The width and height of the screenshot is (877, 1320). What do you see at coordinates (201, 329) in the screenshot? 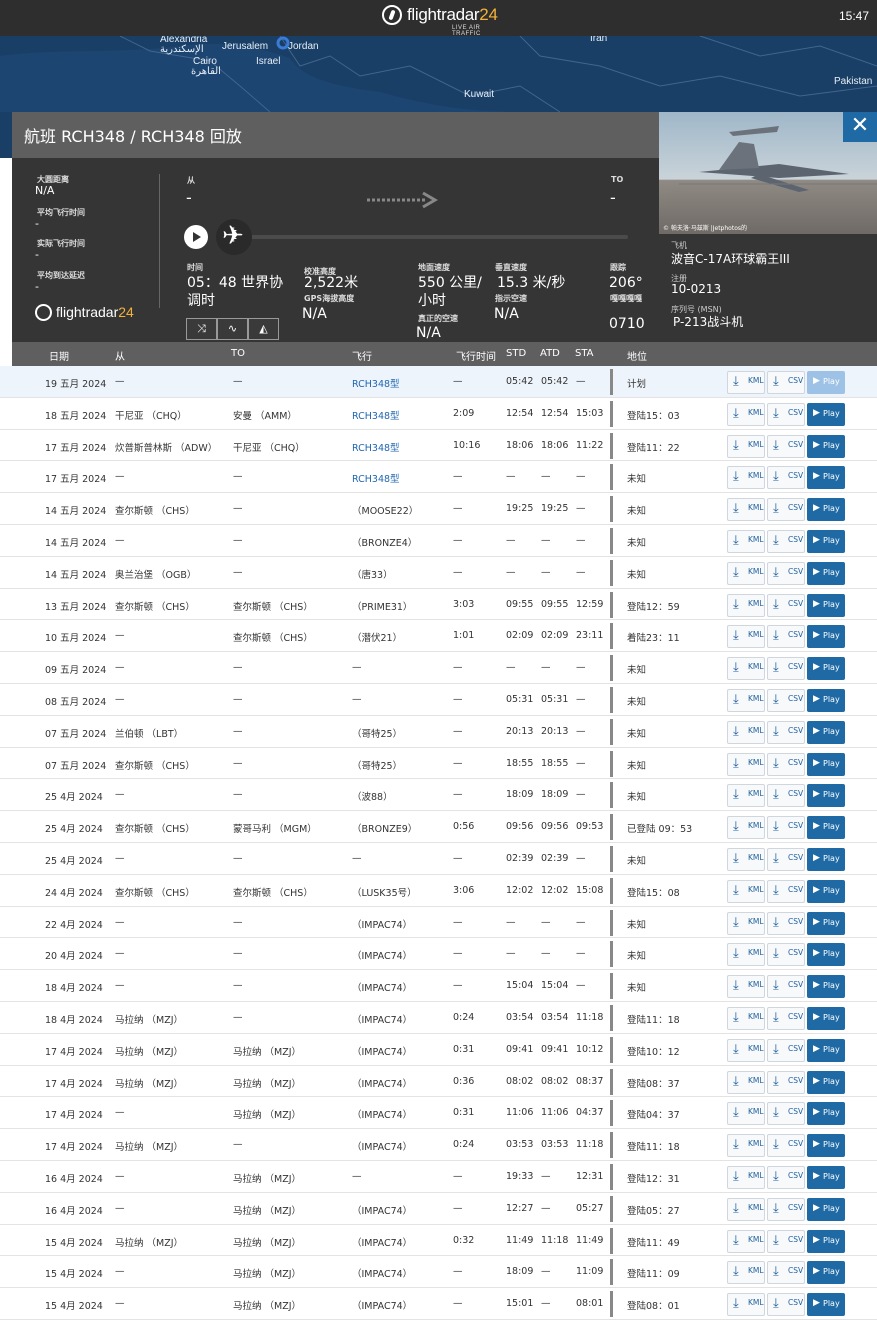
I see `expand-icon: ⤨` at bounding box center [201, 329].